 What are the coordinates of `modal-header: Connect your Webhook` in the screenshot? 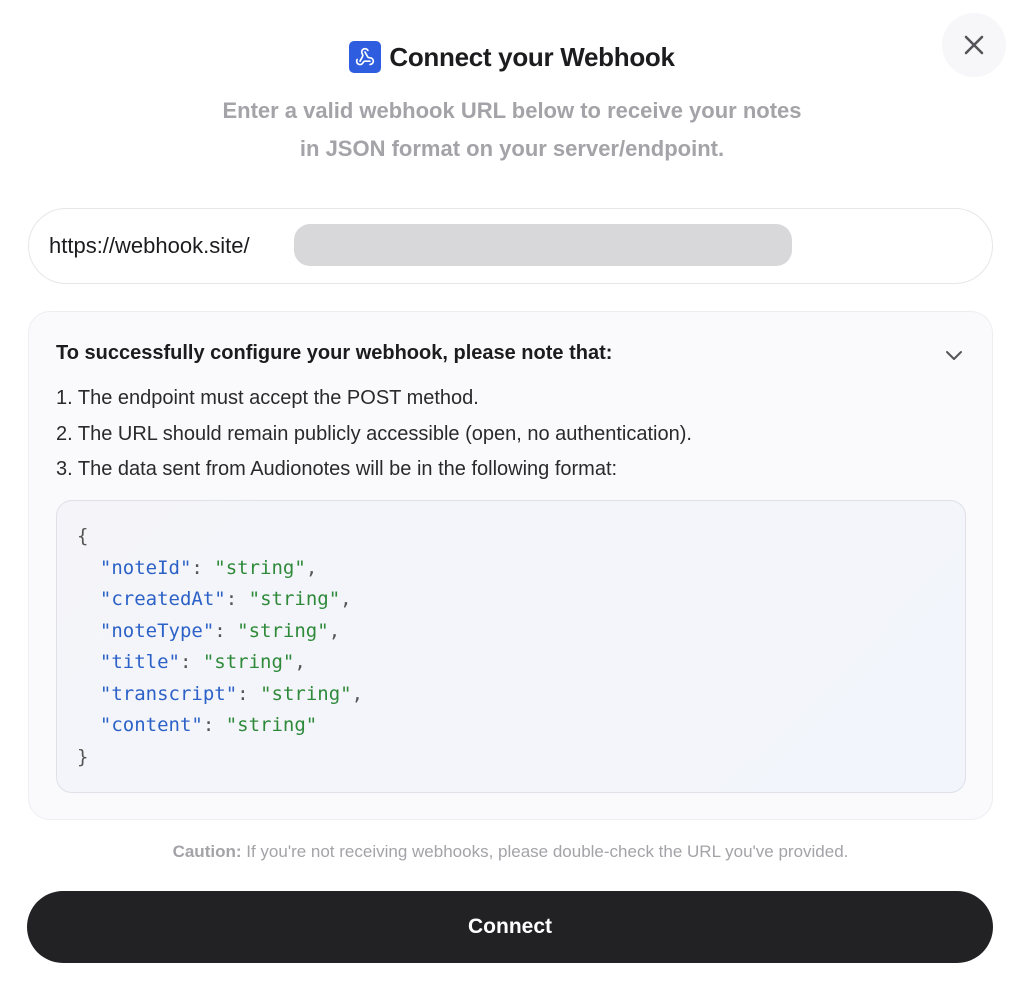 It's located at (512, 57).